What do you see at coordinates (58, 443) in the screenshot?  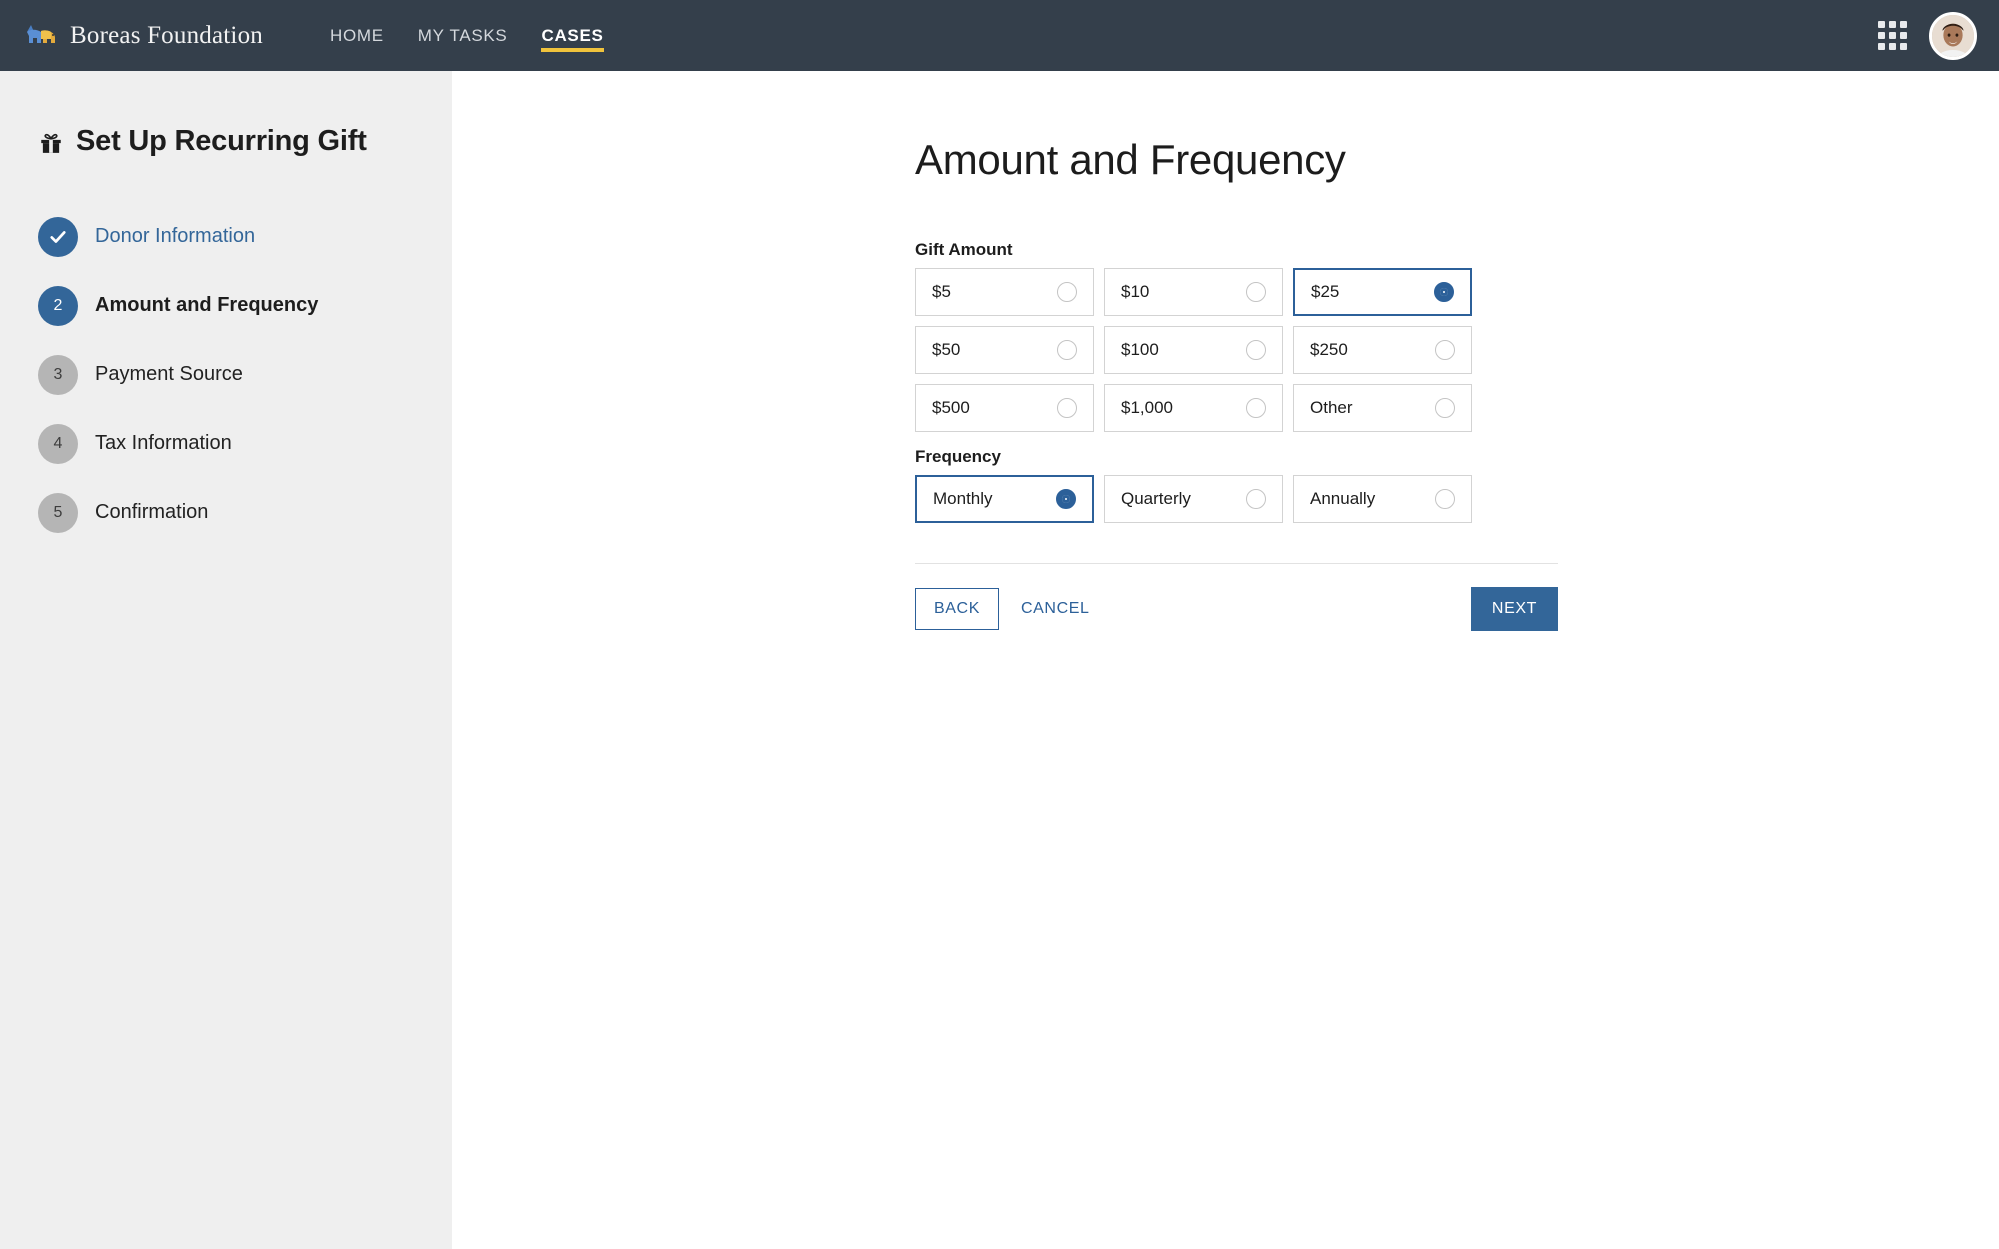 I see `step-bubble-4: 4` at bounding box center [58, 443].